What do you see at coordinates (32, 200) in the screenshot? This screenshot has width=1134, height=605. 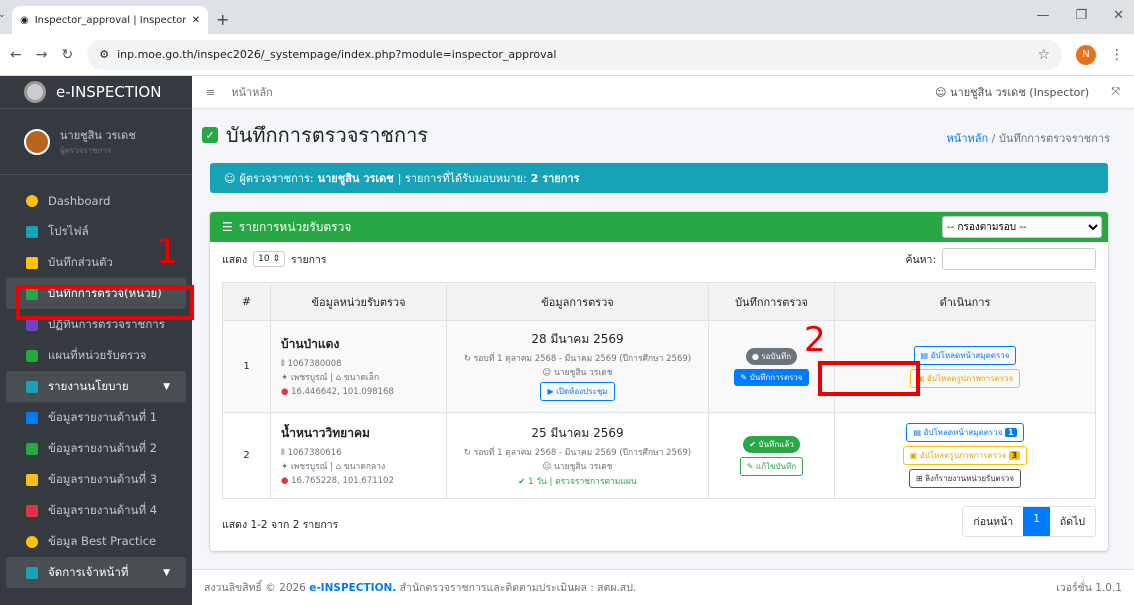 I see `dashboard-icon` at bounding box center [32, 200].